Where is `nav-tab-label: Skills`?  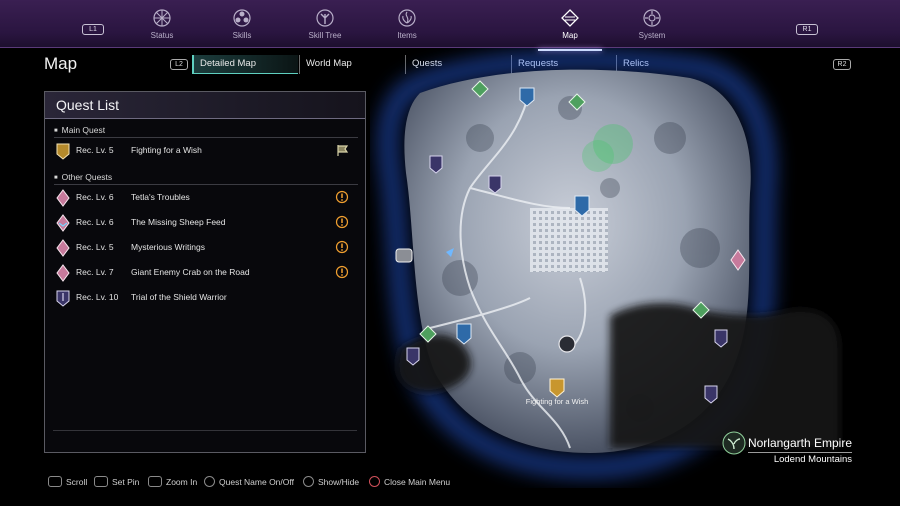 nav-tab-label: Skills is located at coordinates (242, 35).